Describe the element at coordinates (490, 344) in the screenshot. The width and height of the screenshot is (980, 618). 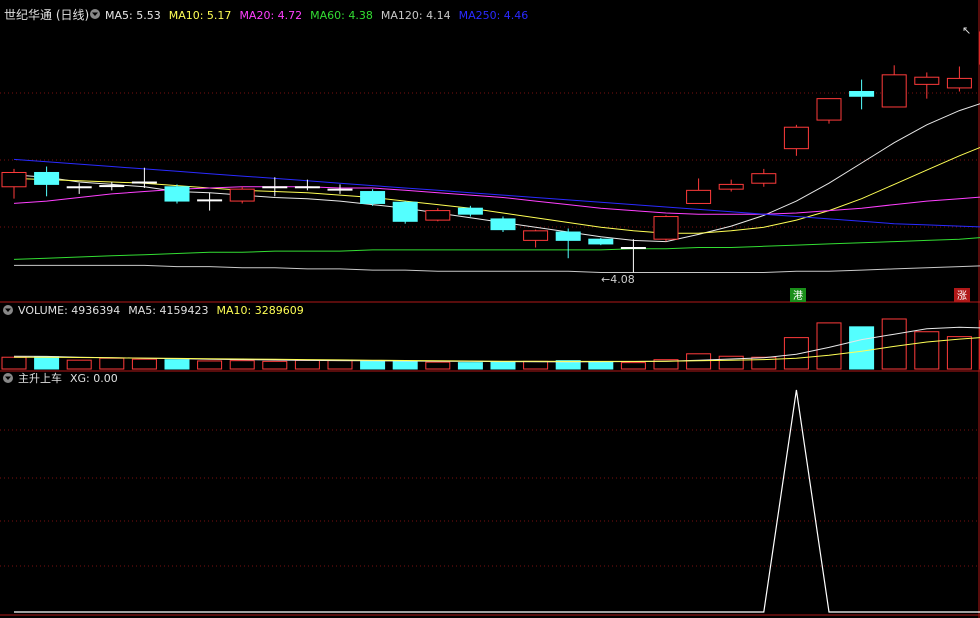
I see `volume-bars` at that location.